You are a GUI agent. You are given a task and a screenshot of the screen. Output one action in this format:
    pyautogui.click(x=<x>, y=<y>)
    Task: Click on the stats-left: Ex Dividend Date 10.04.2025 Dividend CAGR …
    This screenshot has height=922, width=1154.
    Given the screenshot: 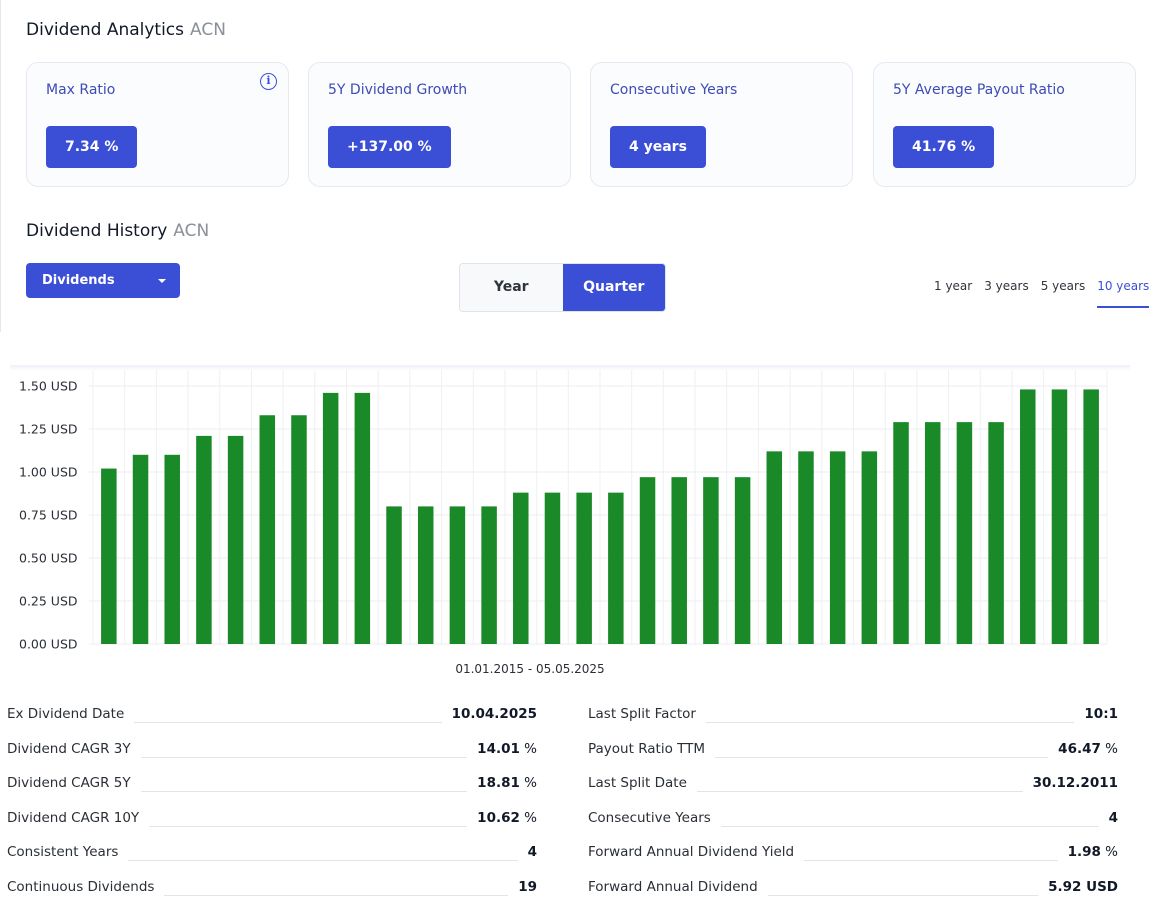 What is the action you would take?
    pyautogui.click(x=272, y=810)
    